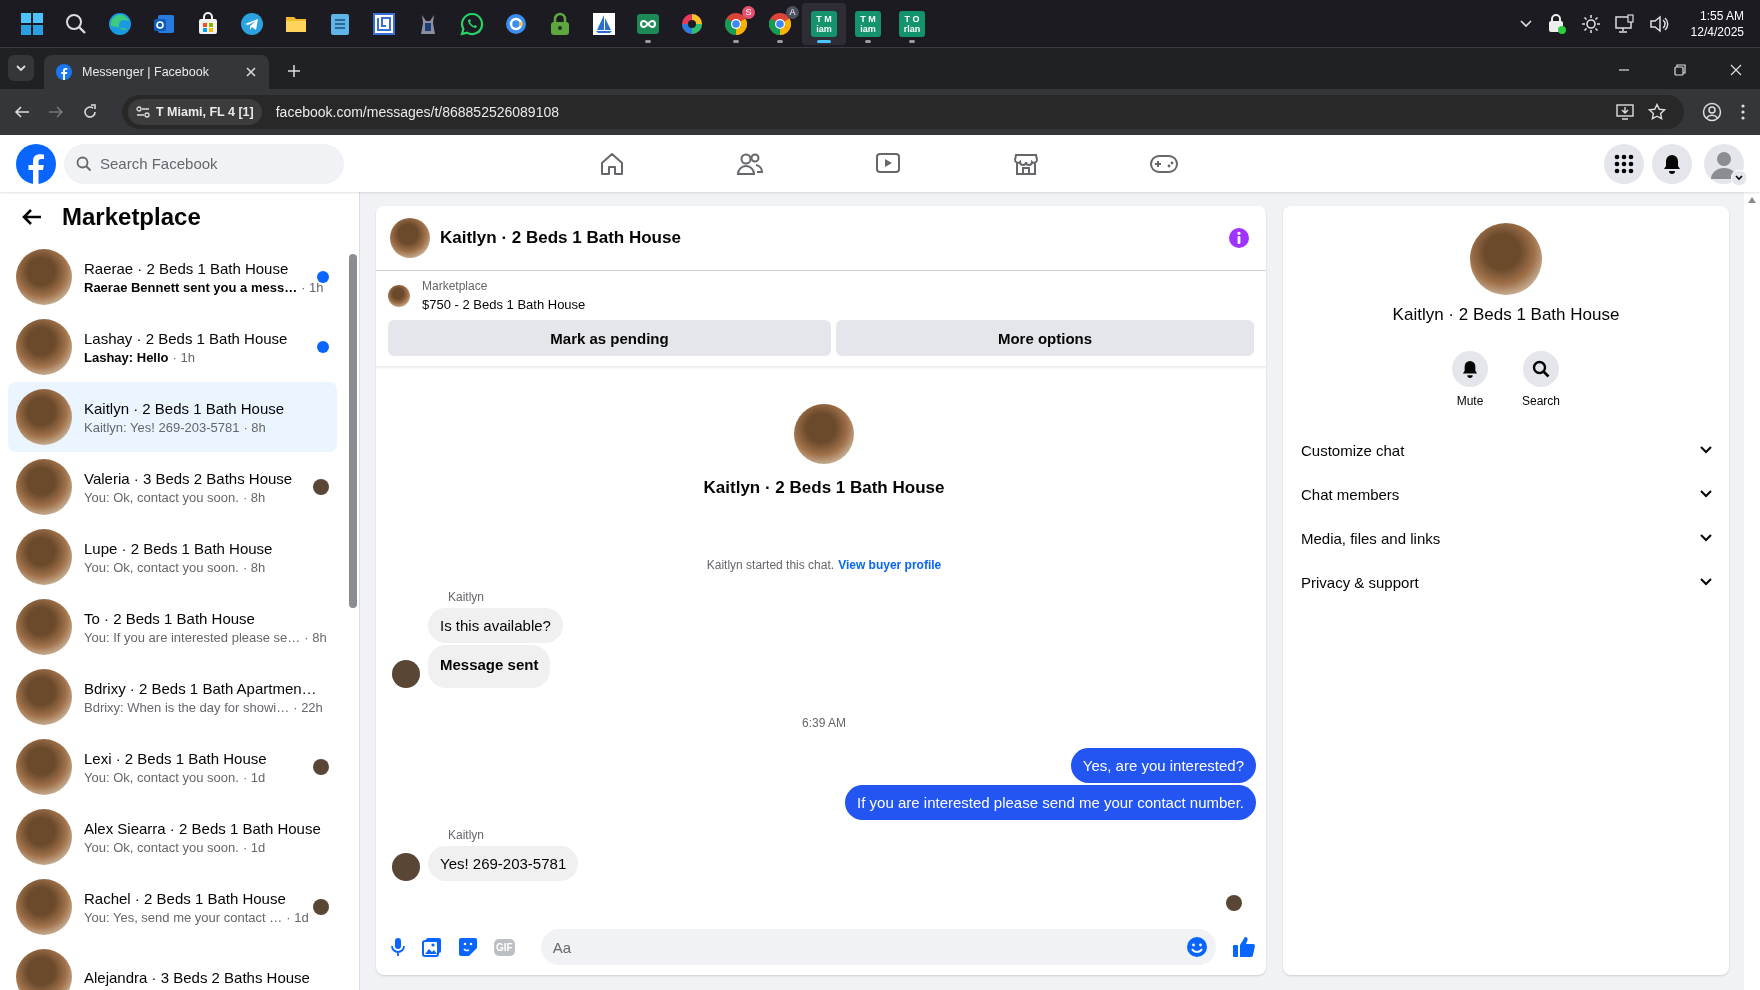 This screenshot has width=1760, height=990. I want to click on conversation-item: Bdrixy · 2 Beds 1 Bath Apartmen… Bdrixy: When is the day for showi… · 22h, so click(172, 697).